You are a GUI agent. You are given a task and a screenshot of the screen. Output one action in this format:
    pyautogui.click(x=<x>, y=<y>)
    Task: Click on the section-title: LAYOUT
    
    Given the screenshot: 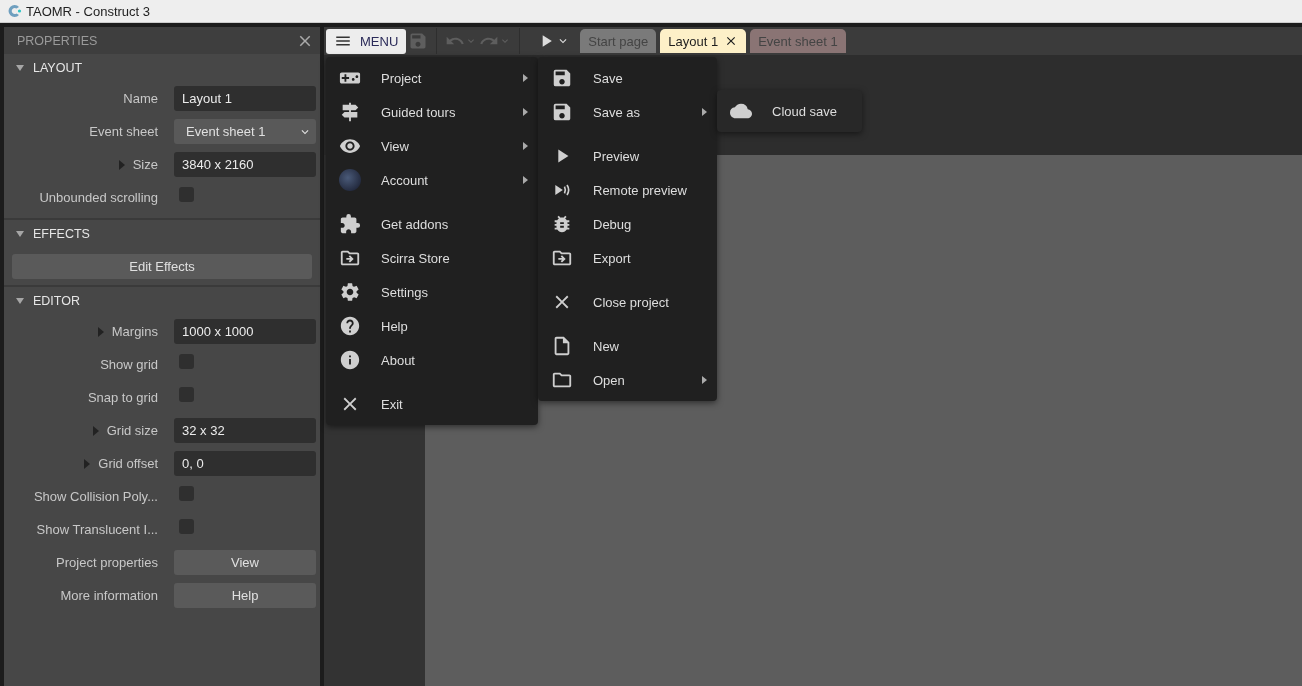 What is the action you would take?
    pyautogui.click(x=58, y=68)
    